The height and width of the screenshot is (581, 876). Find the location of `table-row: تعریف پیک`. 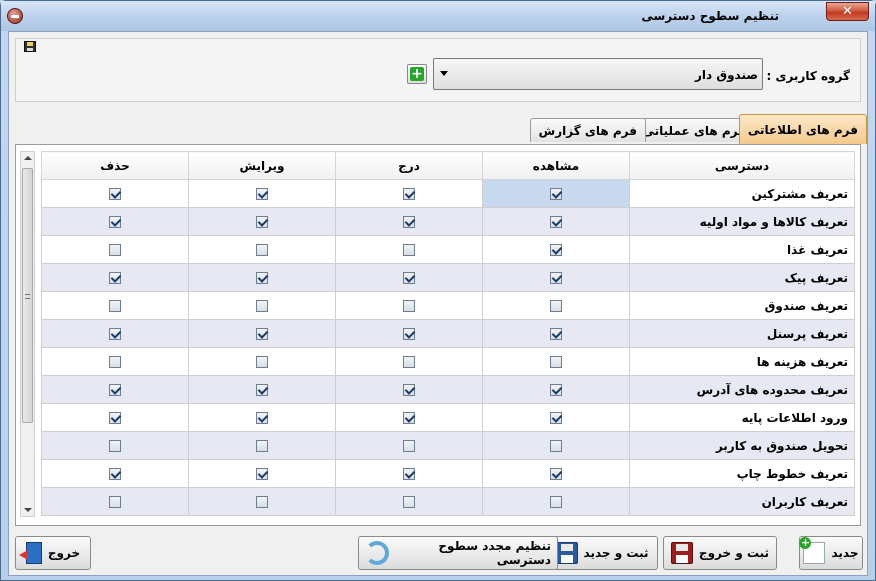

table-row: تعریف پیک is located at coordinates (448, 277).